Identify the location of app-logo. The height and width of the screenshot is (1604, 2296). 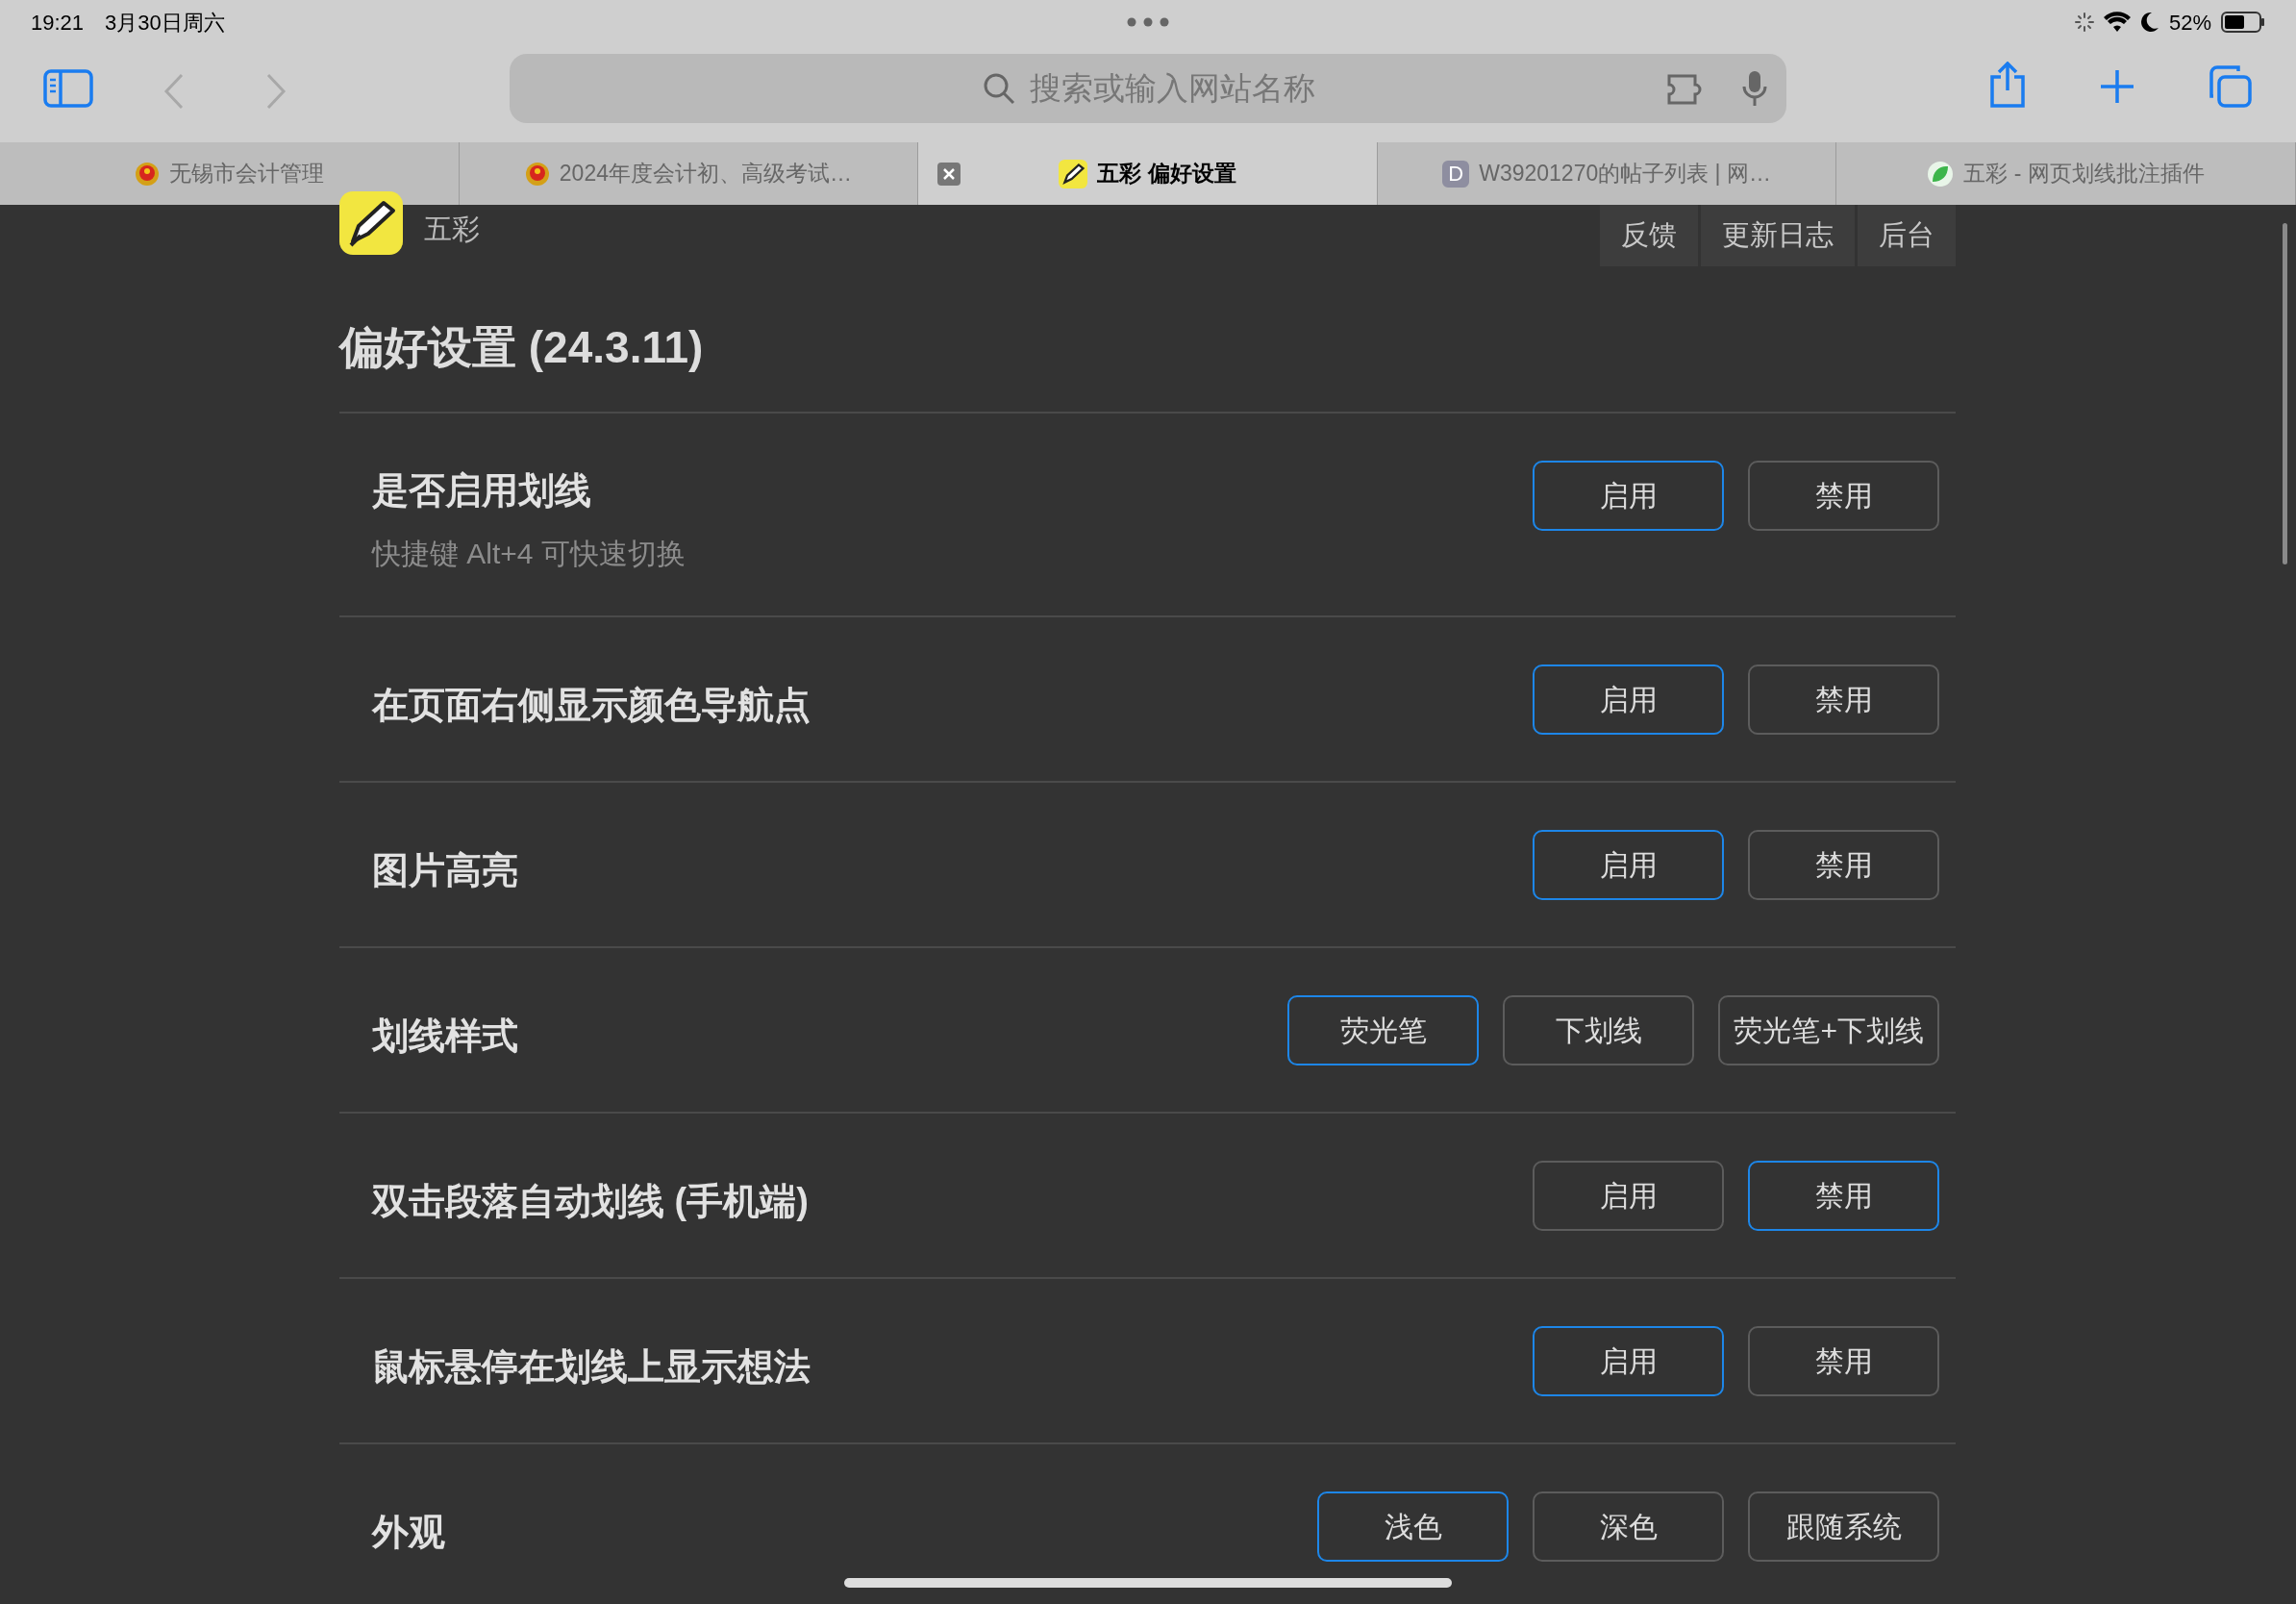
(371, 223).